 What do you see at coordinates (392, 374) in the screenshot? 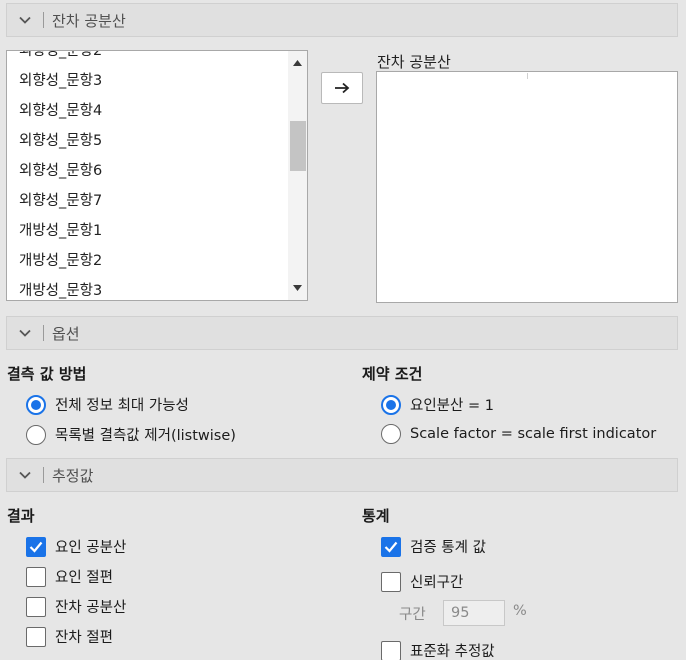
I see `constraints-title: 제약 조건` at bounding box center [392, 374].